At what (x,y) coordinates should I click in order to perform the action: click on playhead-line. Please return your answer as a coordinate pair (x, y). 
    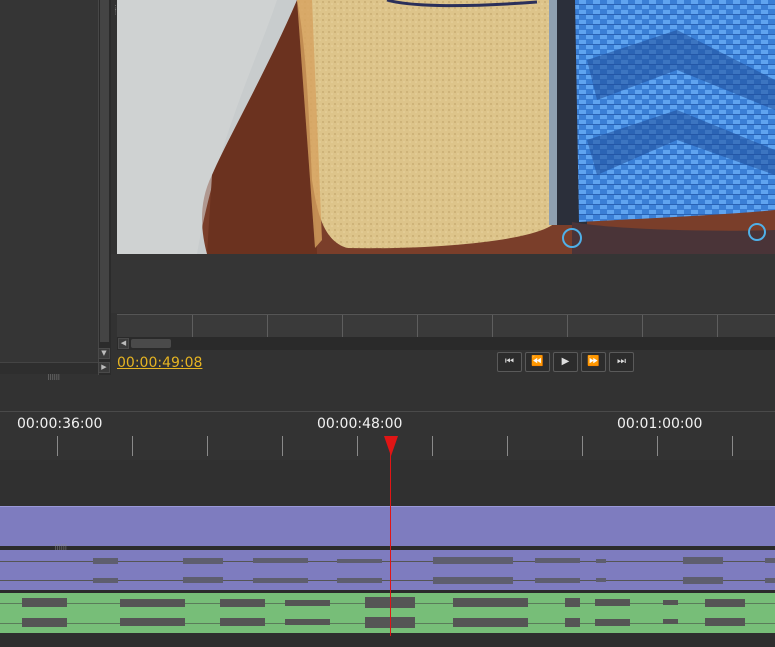
    Looking at the image, I should click on (390, 536).